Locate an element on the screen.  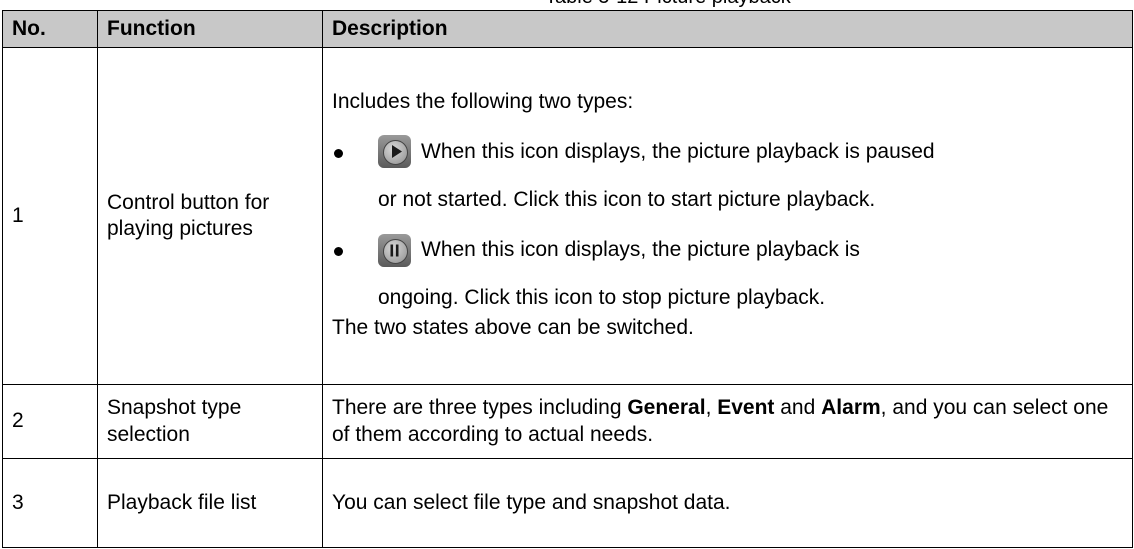
table-caption-fragment: Table 5-12 Picture playback is located at coordinates (567, 4).